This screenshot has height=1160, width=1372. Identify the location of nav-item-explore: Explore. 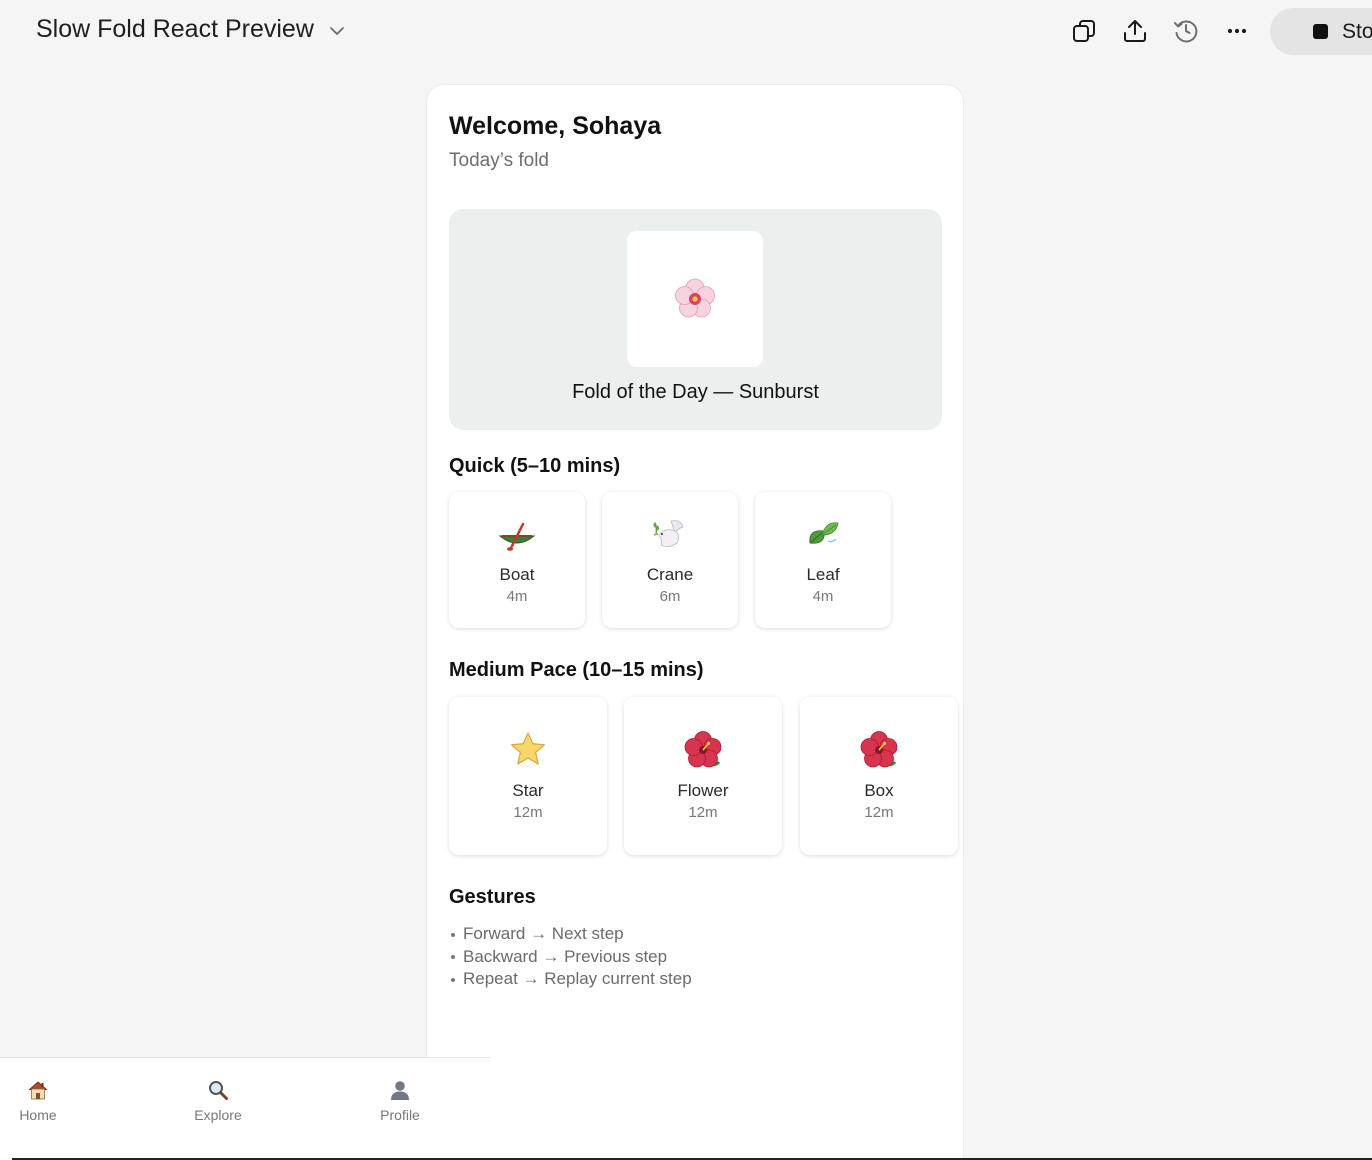
(218, 1100).